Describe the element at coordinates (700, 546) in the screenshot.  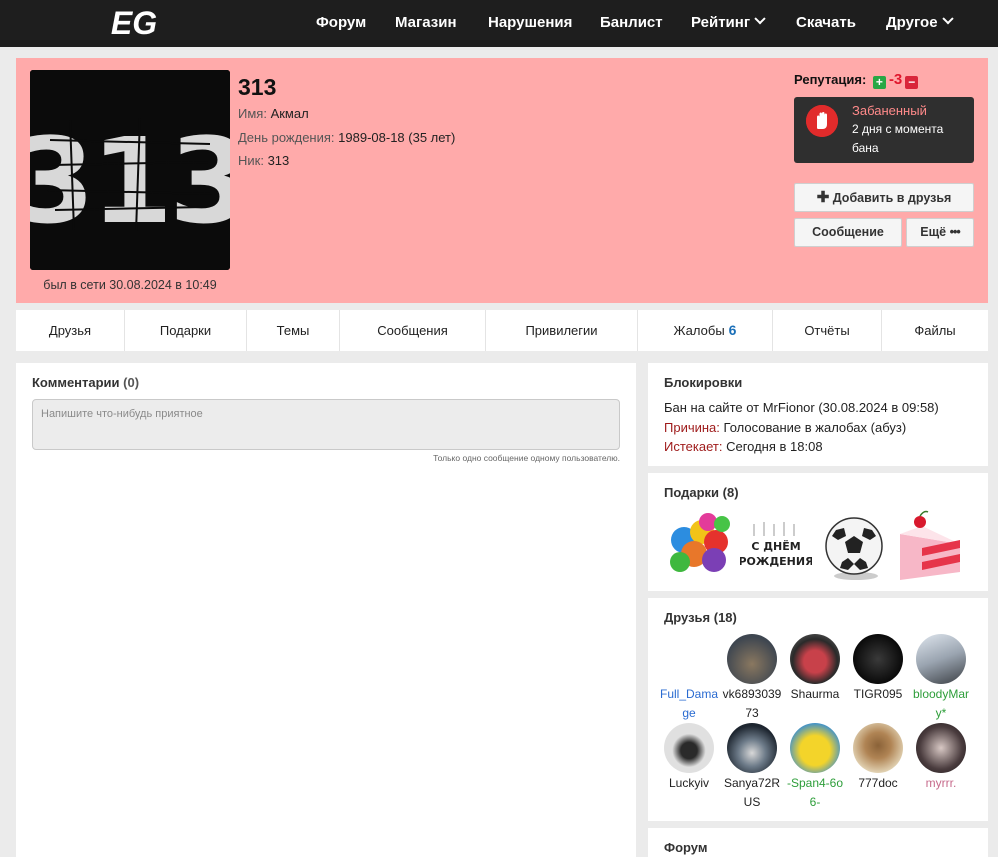
I see `balloons-gift` at that location.